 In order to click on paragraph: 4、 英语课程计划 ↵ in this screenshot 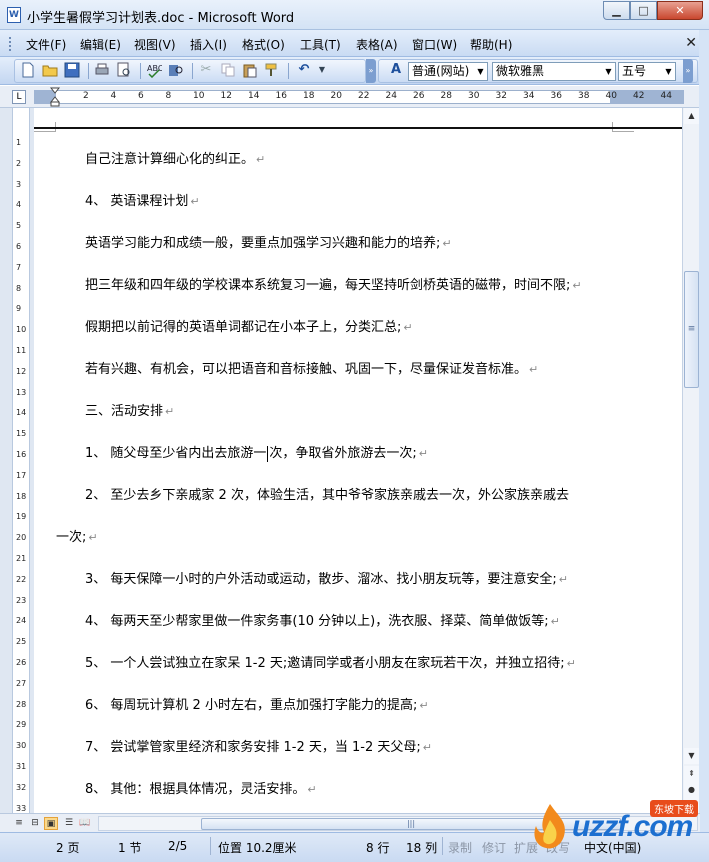, I will do `click(142, 199)`.